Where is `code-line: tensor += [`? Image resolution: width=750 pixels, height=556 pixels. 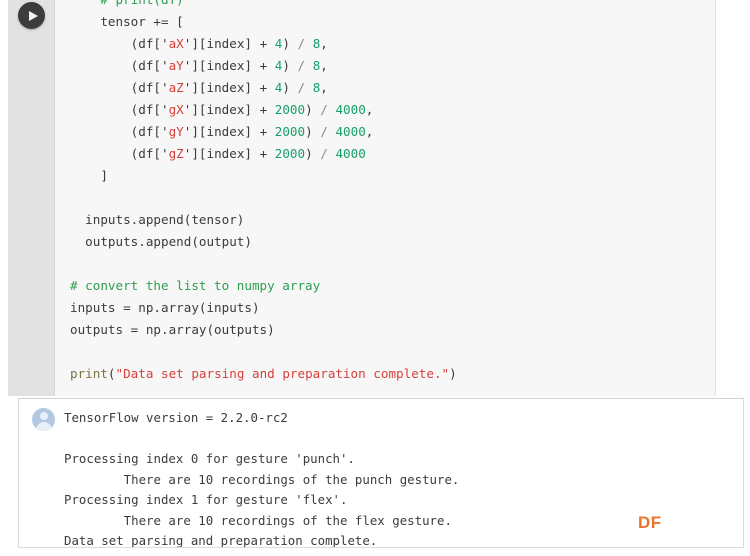 code-line: tensor += [ is located at coordinates (392, 22).